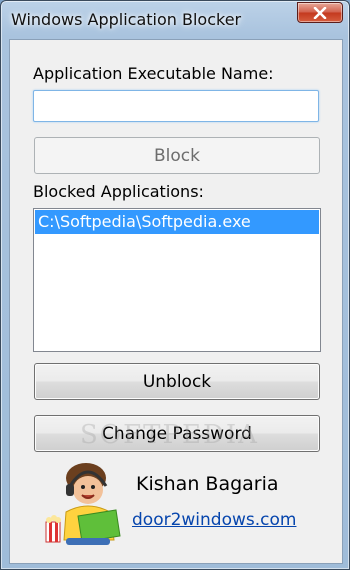 Image resolution: width=350 pixels, height=570 pixels. I want to click on list-item: C:\Softpedia\Softpedia.exe, so click(177, 222).